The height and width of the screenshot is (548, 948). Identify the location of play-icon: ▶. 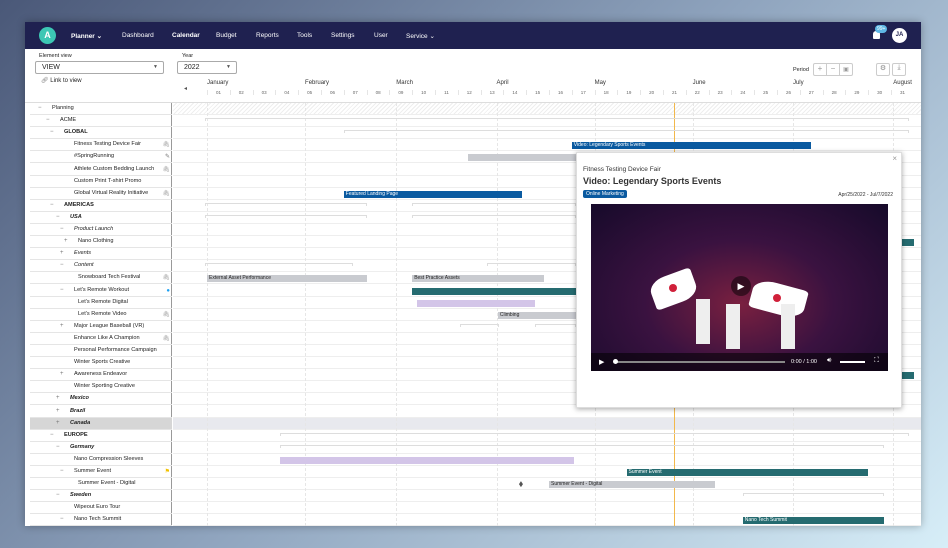
(601, 362).